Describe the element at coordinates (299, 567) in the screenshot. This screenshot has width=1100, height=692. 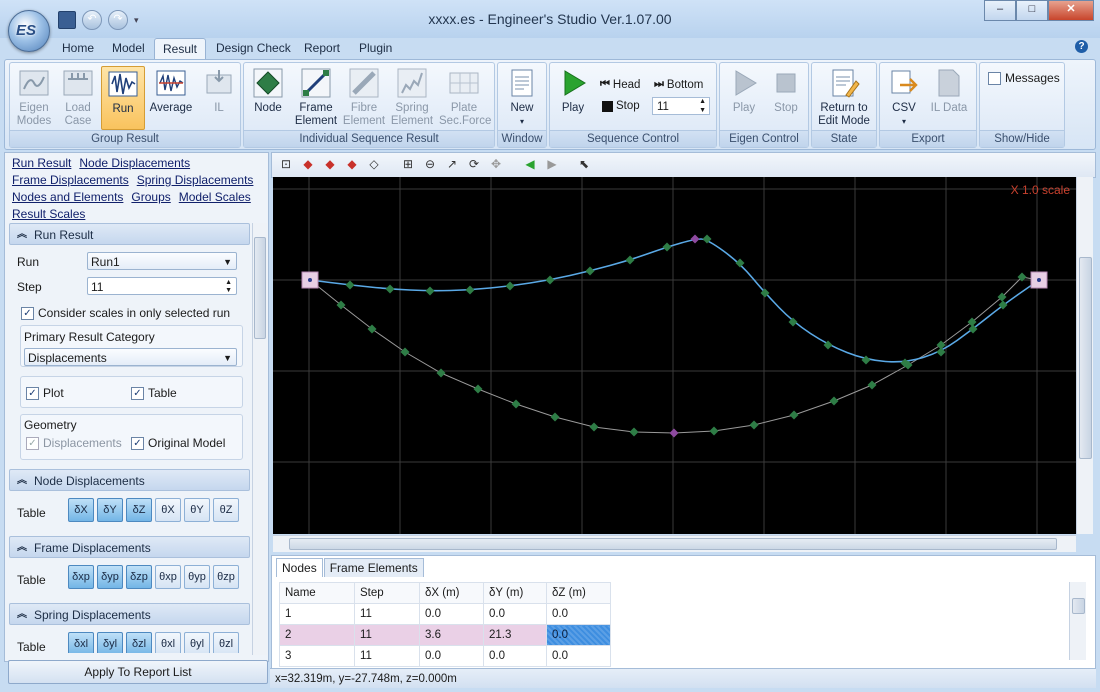
I see `tab-nodes: Nodes` at that location.